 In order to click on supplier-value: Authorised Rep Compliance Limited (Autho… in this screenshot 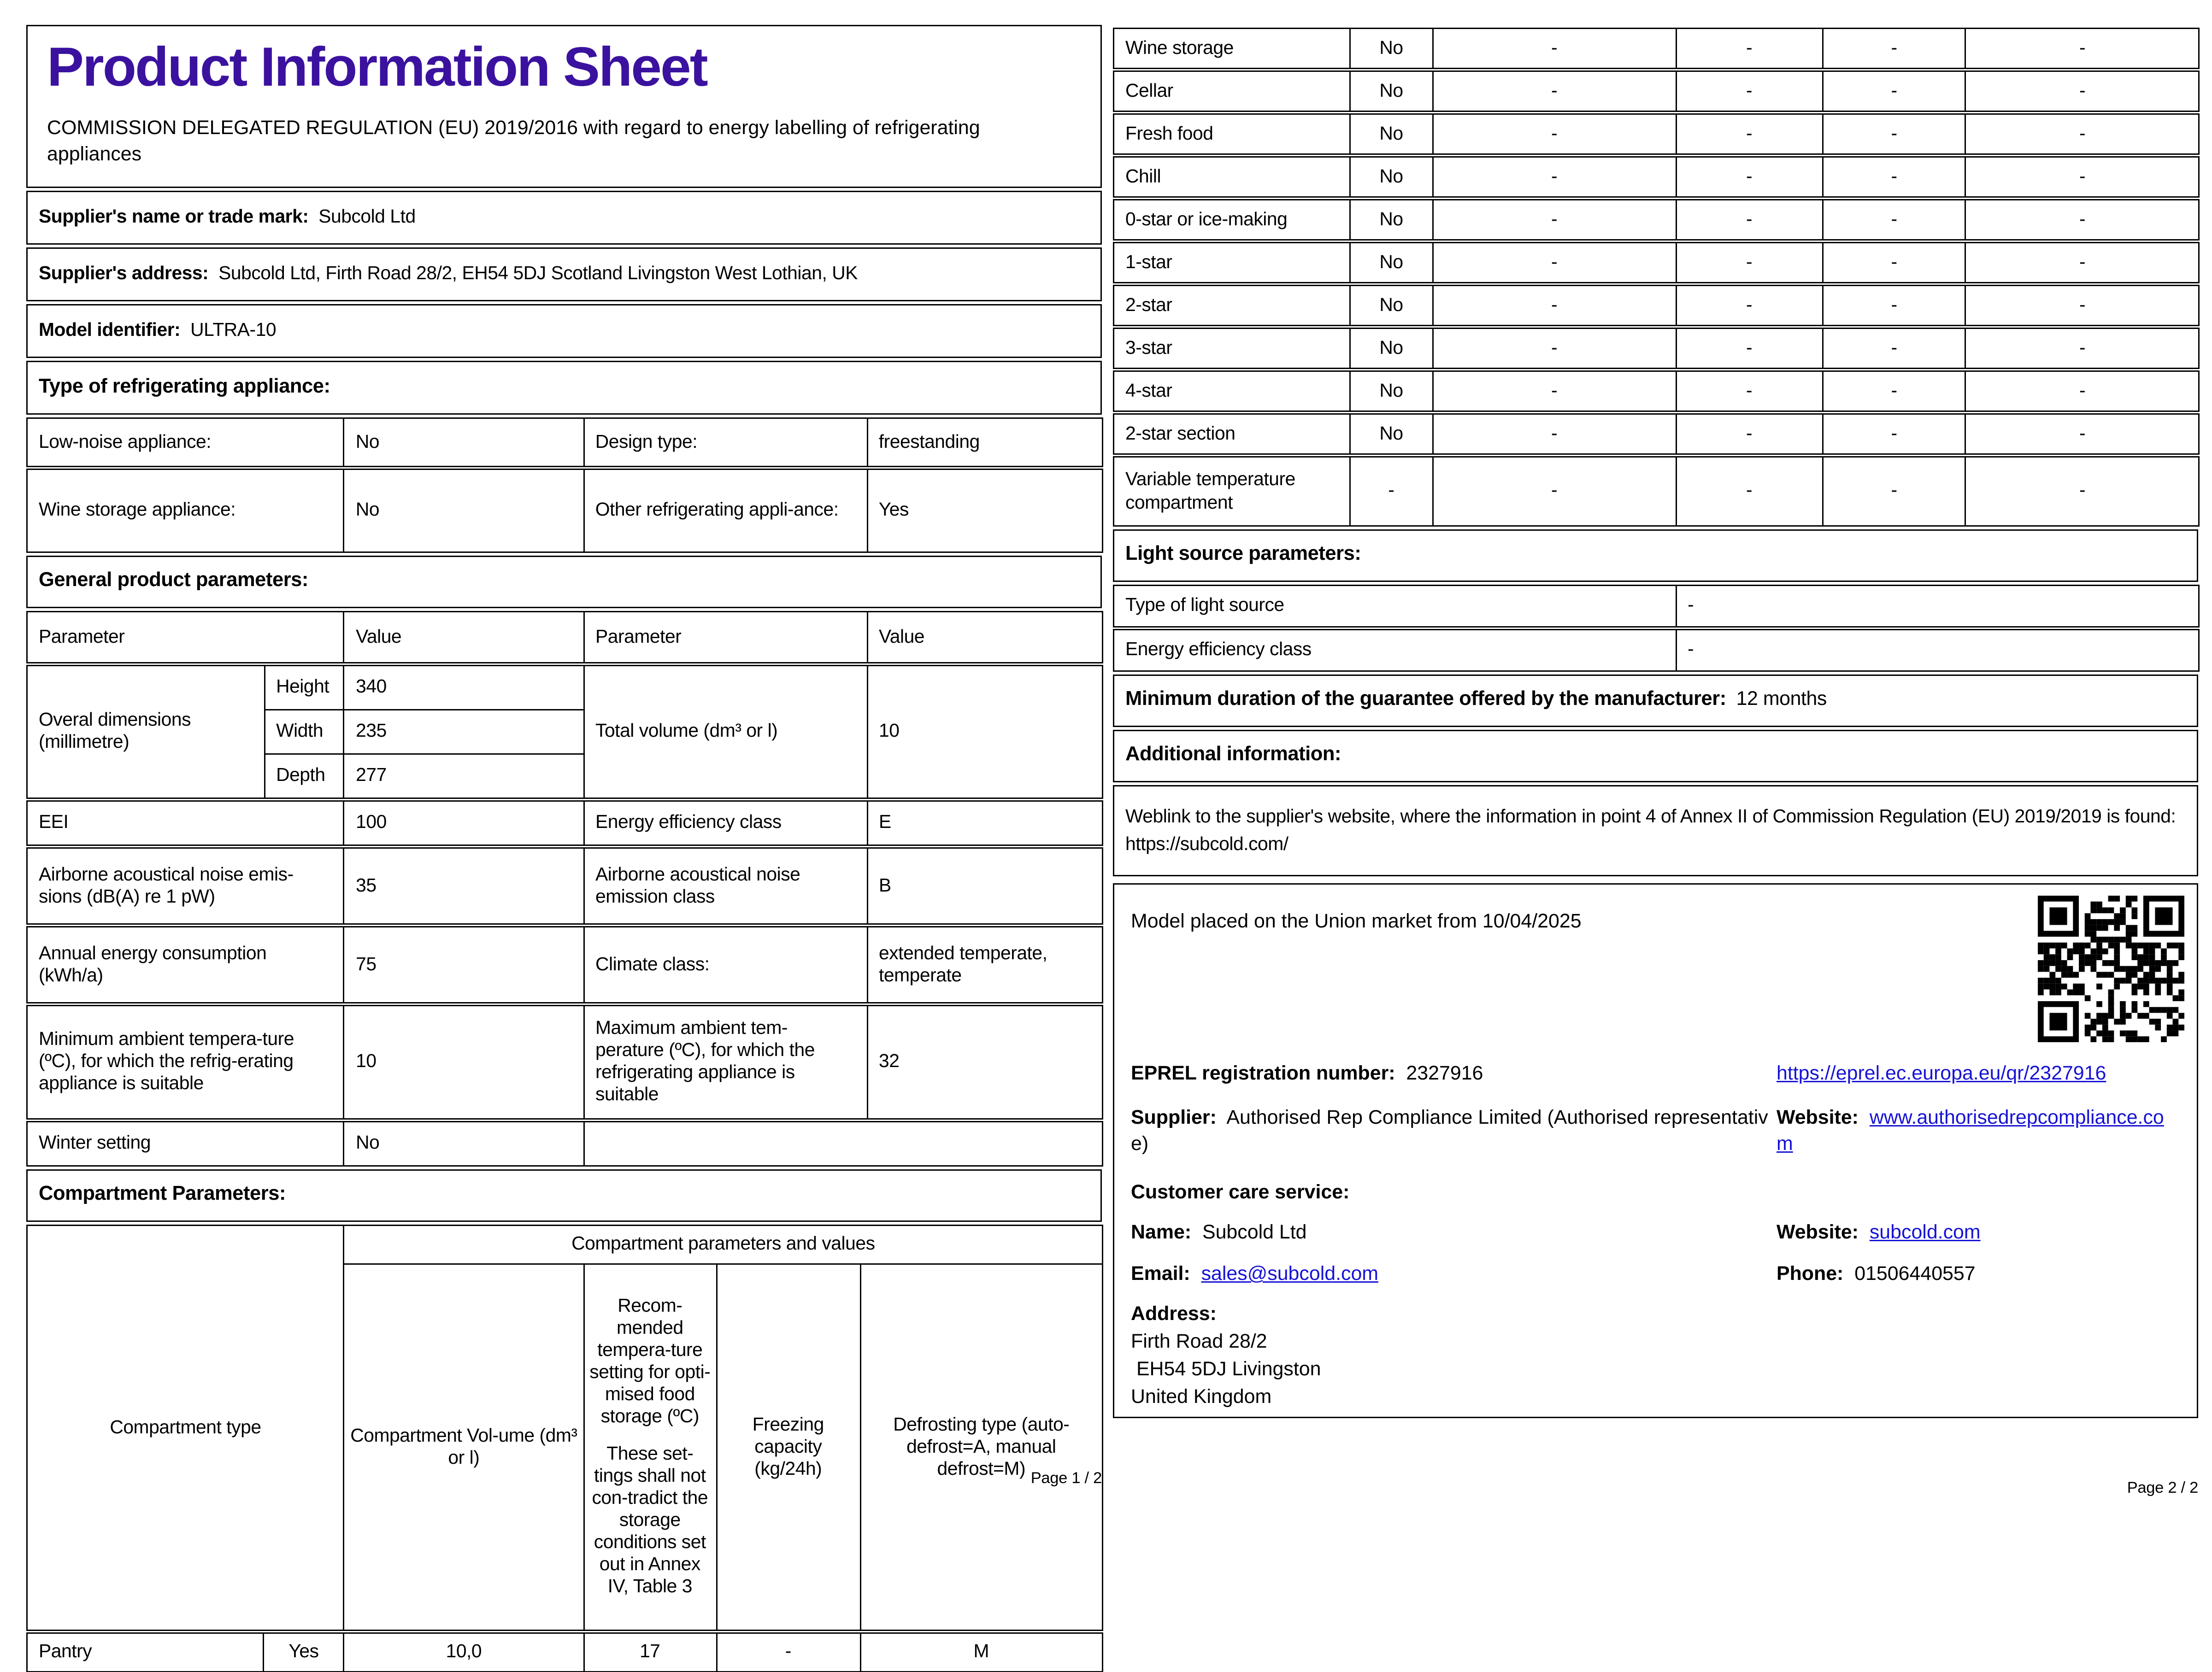, I will do `click(1449, 1131)`.